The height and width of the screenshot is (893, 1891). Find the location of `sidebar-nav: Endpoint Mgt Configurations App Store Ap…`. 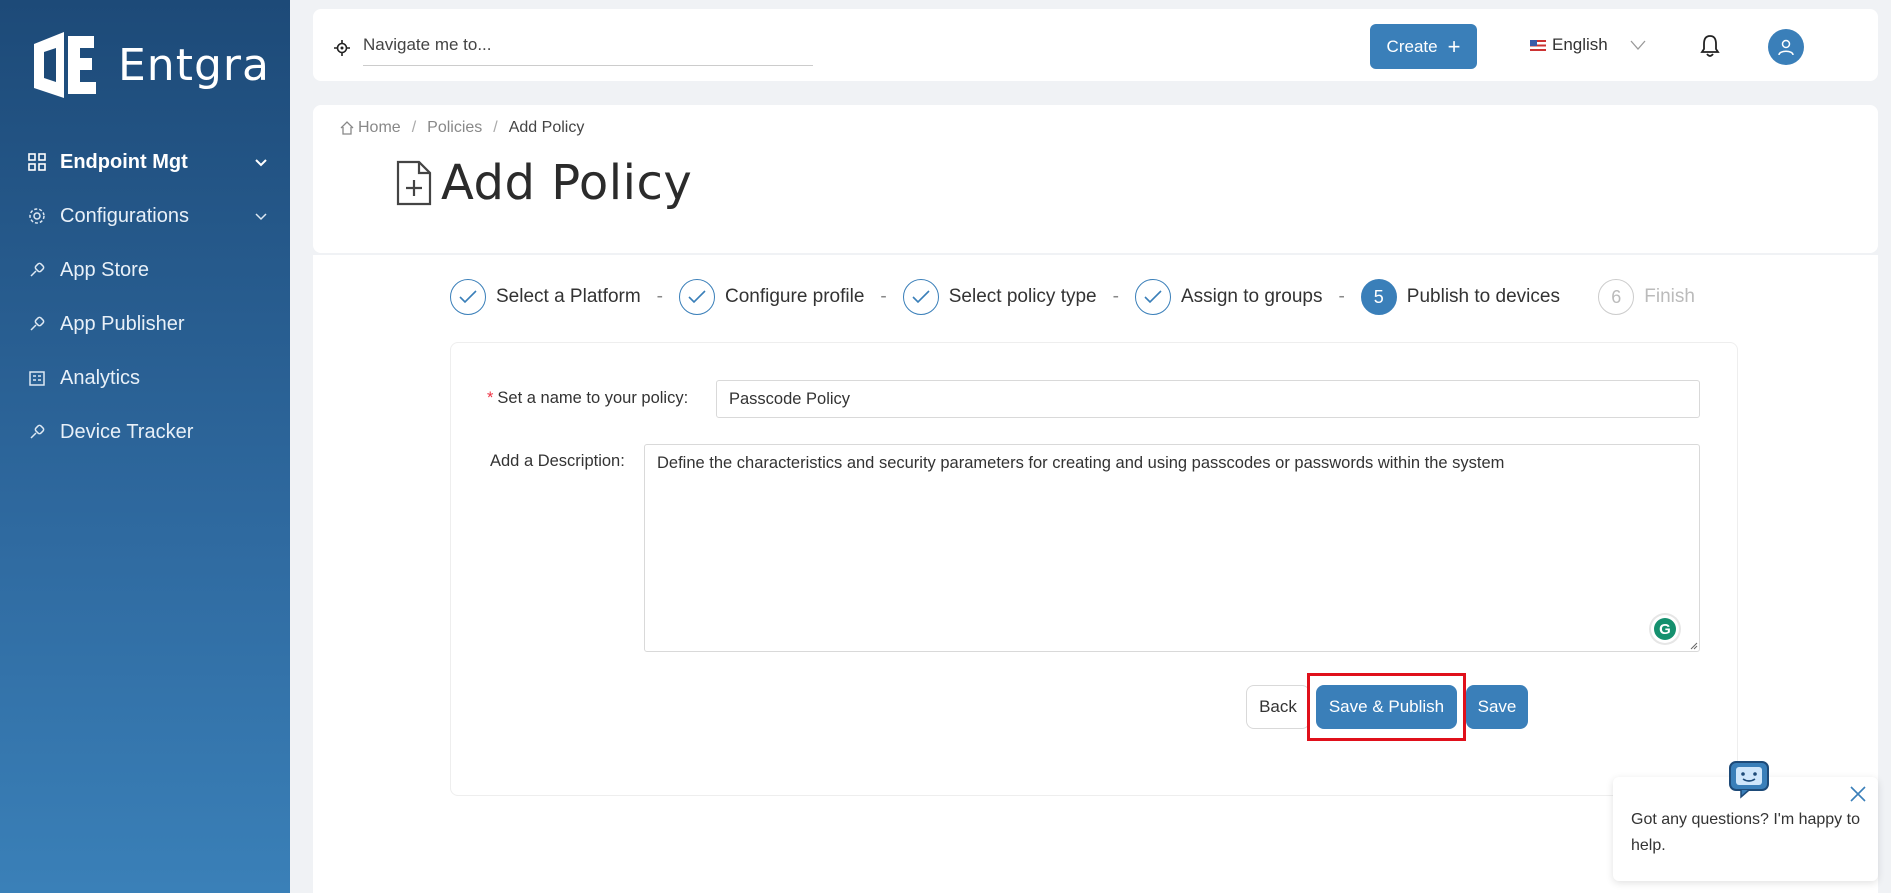

sidebar-nav: Endpoint Mgt Configurations App Store Ap… is located at coordinates (145, 297).